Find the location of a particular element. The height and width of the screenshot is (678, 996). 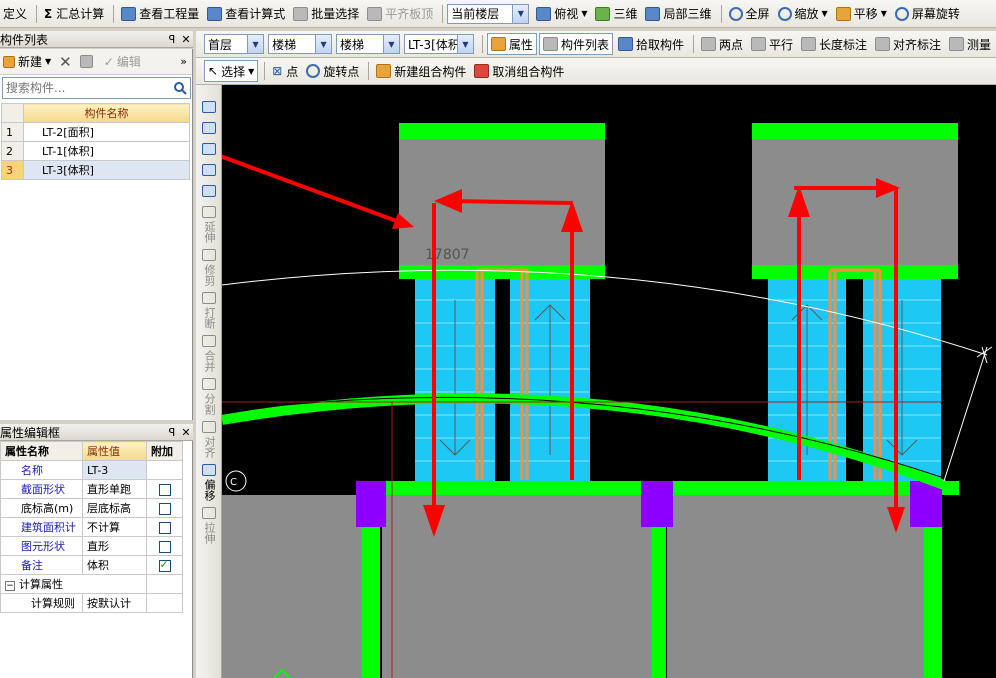

property-row: 图元形状 直形 is located at coordinates (91, 546).